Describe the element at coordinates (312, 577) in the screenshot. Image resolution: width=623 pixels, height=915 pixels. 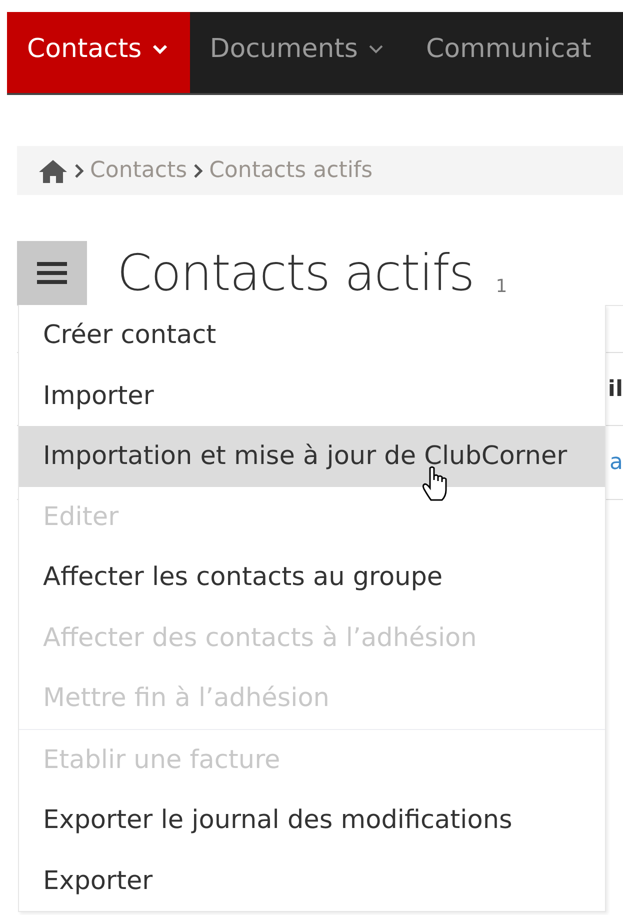
I see `menu-item: Affecter les contacts au groupe` at that location.